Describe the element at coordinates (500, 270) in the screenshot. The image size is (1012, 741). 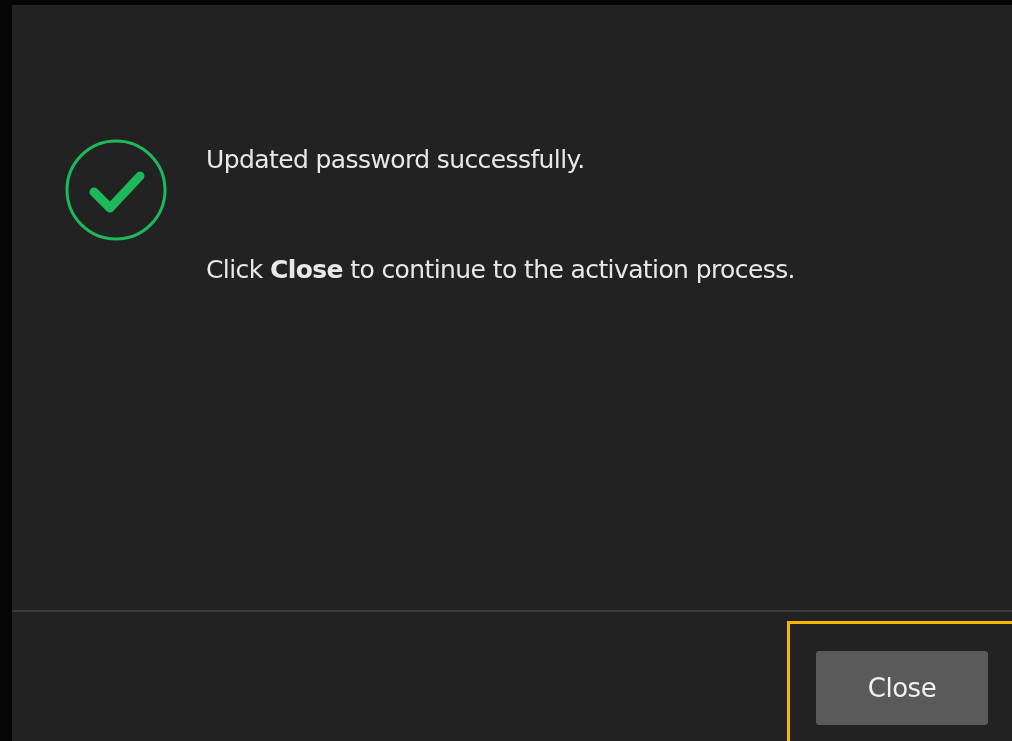
I see `instruction-text: Click Close to continue to the activation process.` at that location.